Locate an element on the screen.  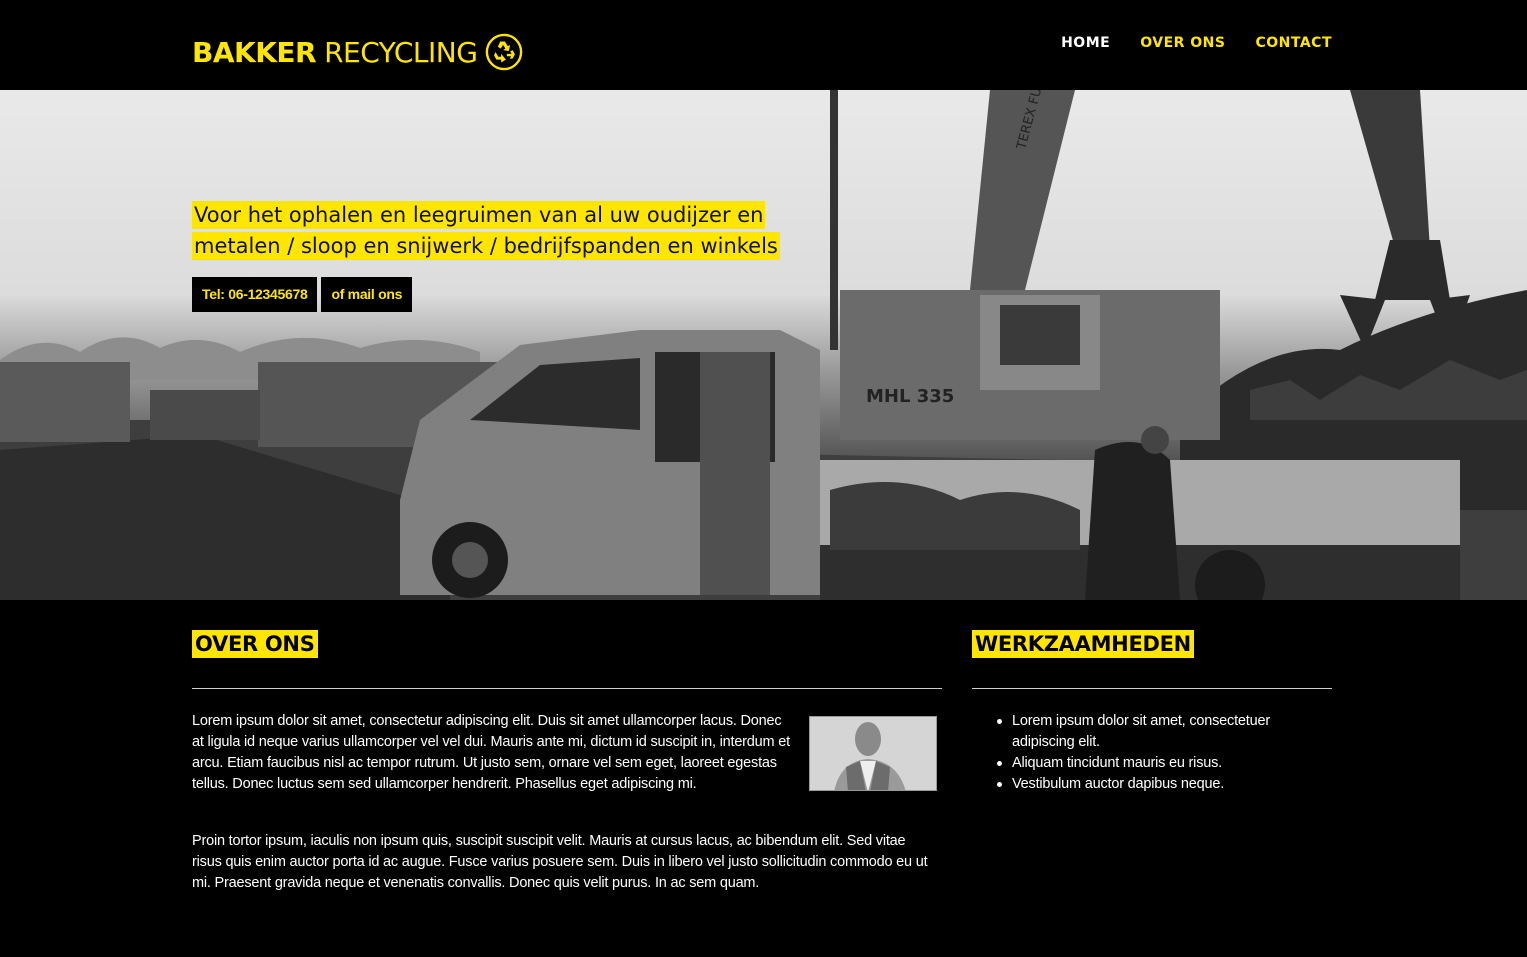
recycle-icon is located at coordinates (504, 52).